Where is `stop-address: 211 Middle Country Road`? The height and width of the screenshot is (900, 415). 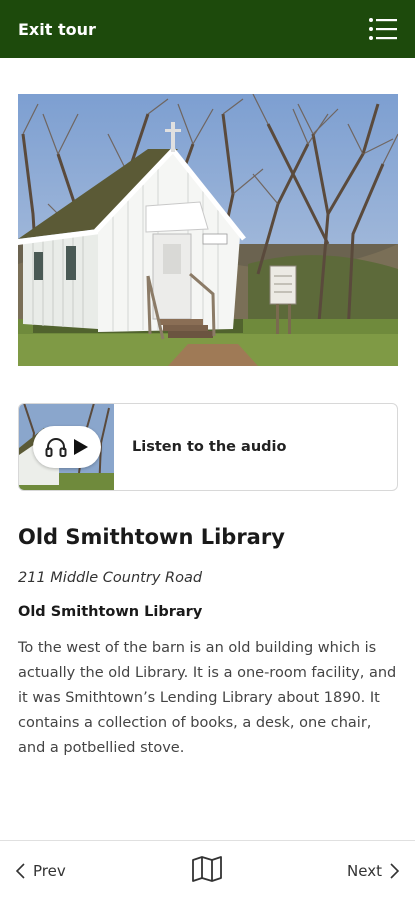
stop-address: 211 Middle Country Road is located at coordinates (110, 578).